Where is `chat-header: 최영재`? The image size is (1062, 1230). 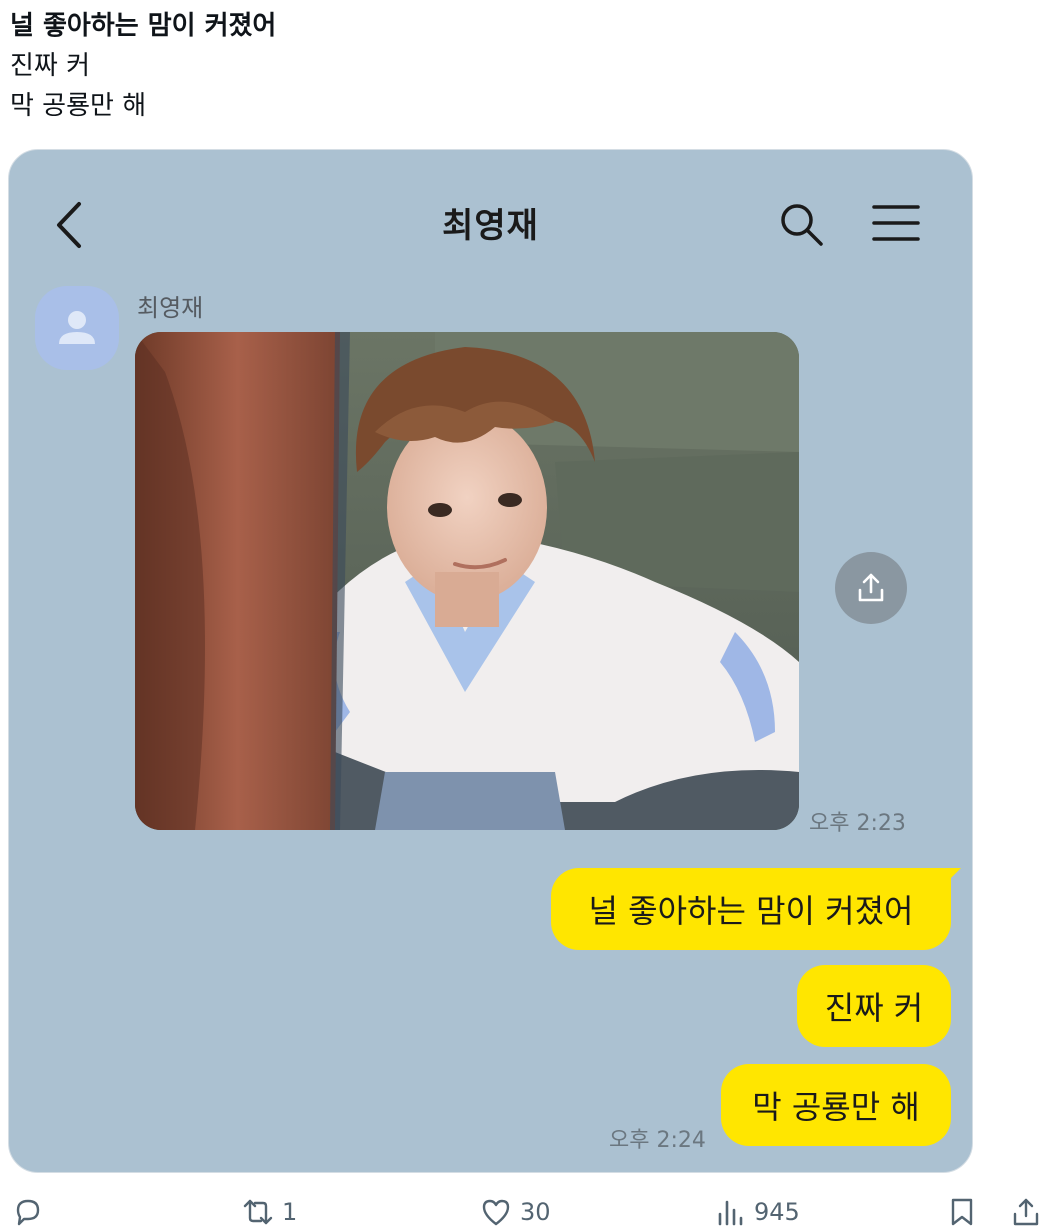 chat-header: 최영재 is located at coordinates (490, 225).